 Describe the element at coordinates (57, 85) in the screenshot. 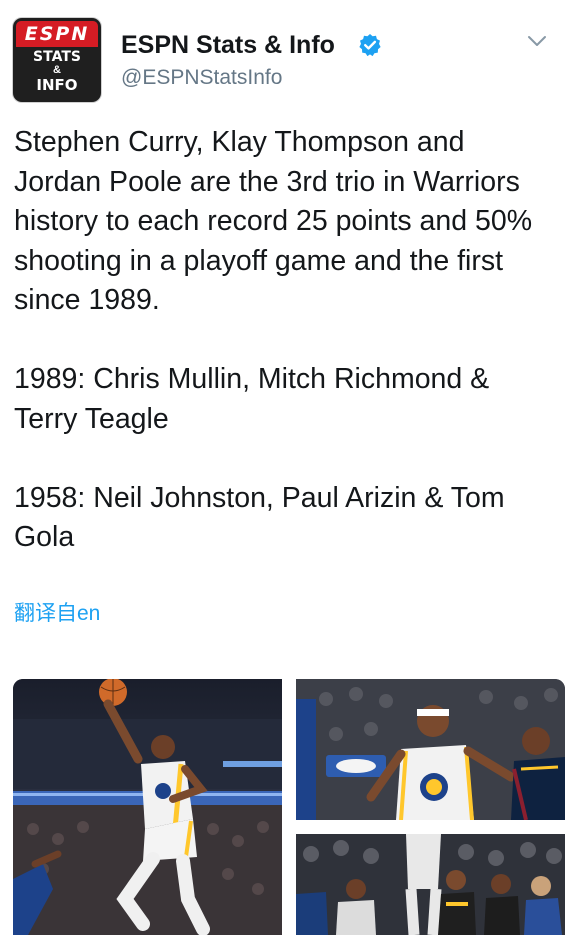

I see `avatar-text-info: INFO` at that location.